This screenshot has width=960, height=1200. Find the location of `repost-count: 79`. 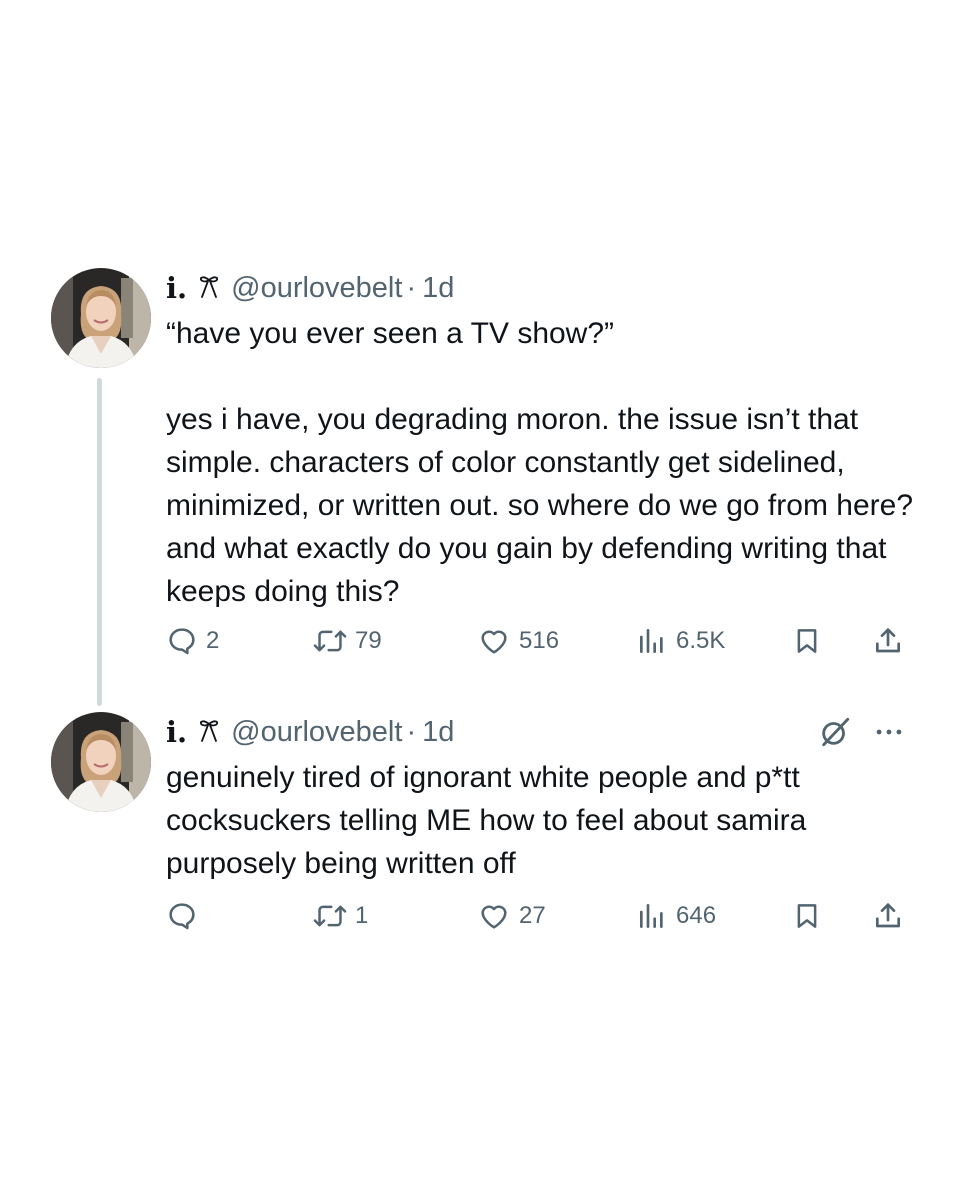

repost-count: 79 is located at coordinates (368, 640).